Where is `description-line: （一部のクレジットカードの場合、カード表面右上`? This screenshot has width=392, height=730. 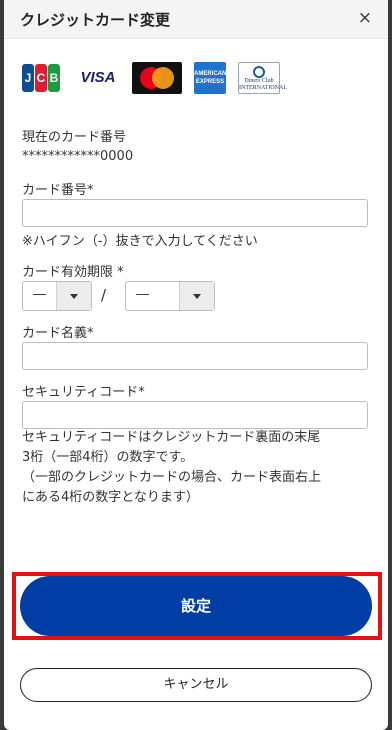
description-line: （一部のクレジットカードの場合、カード表面右上 is located at coordinates (172, 477).